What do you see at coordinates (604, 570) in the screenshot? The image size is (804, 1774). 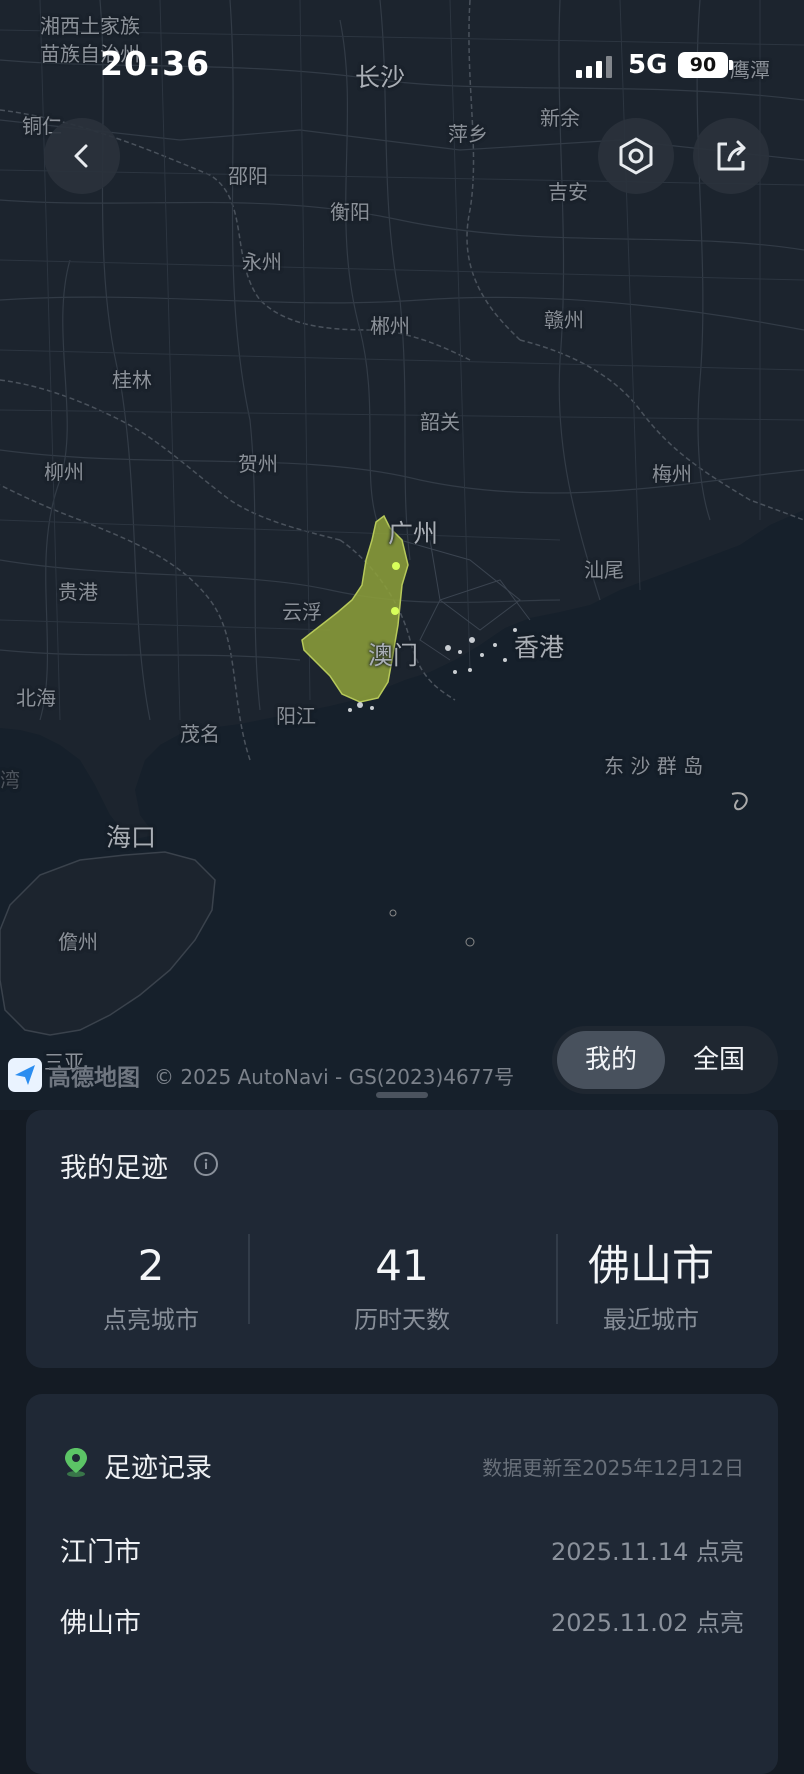 I see `map-label-shanwei: 汕尾` at bounding box center [604, 570].